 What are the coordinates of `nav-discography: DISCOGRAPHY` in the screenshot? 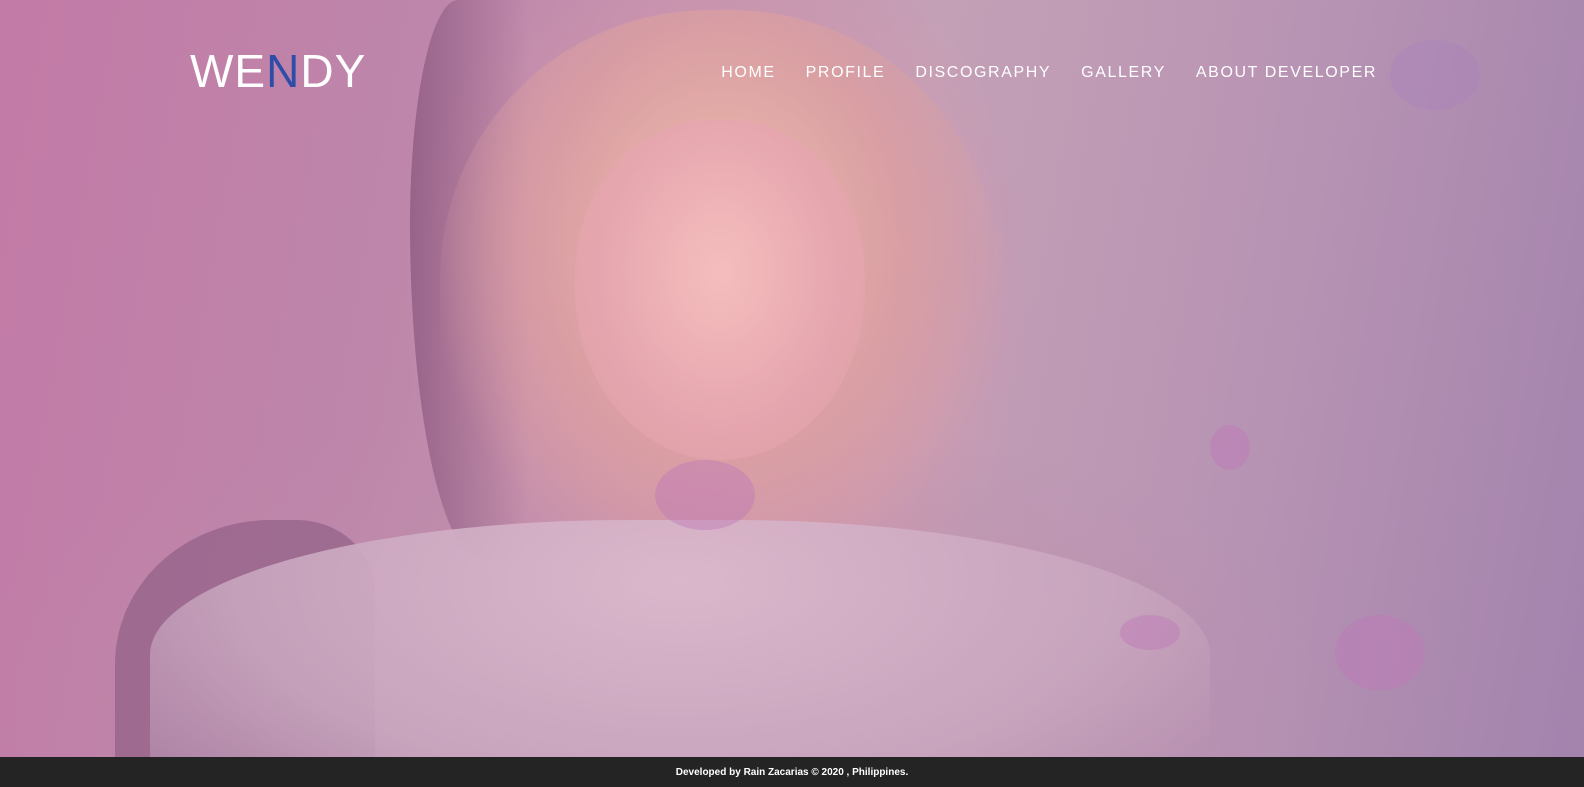 It's located at (983, 73).